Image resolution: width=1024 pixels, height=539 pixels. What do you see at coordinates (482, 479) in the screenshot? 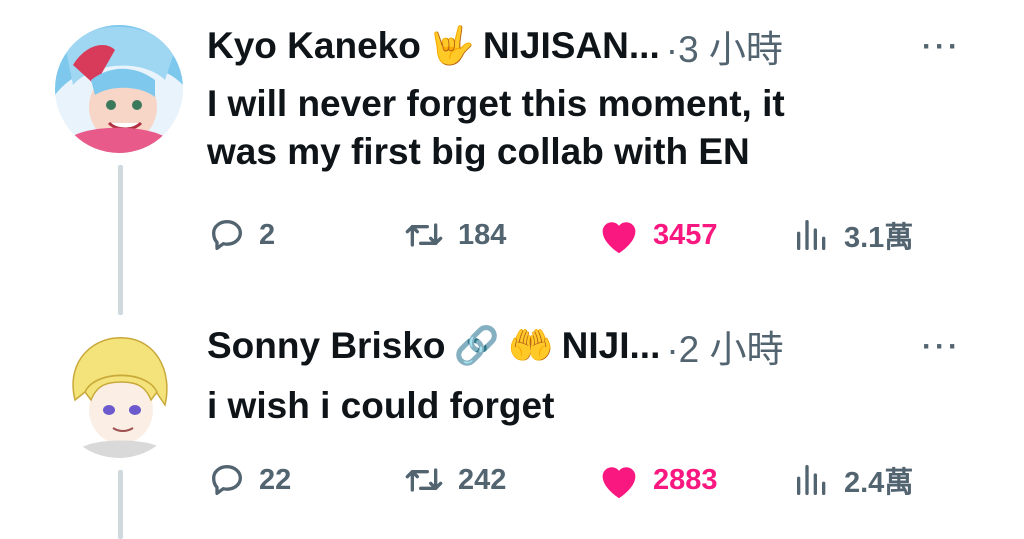
I see `retweet-count: 242` at bounding box center [482, 479].